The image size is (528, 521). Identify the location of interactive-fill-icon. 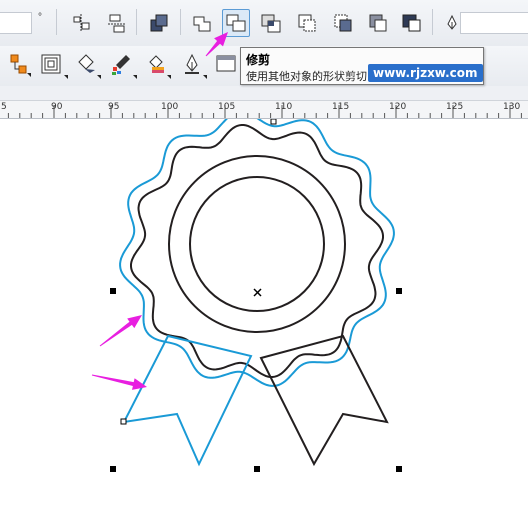
(156, 64).